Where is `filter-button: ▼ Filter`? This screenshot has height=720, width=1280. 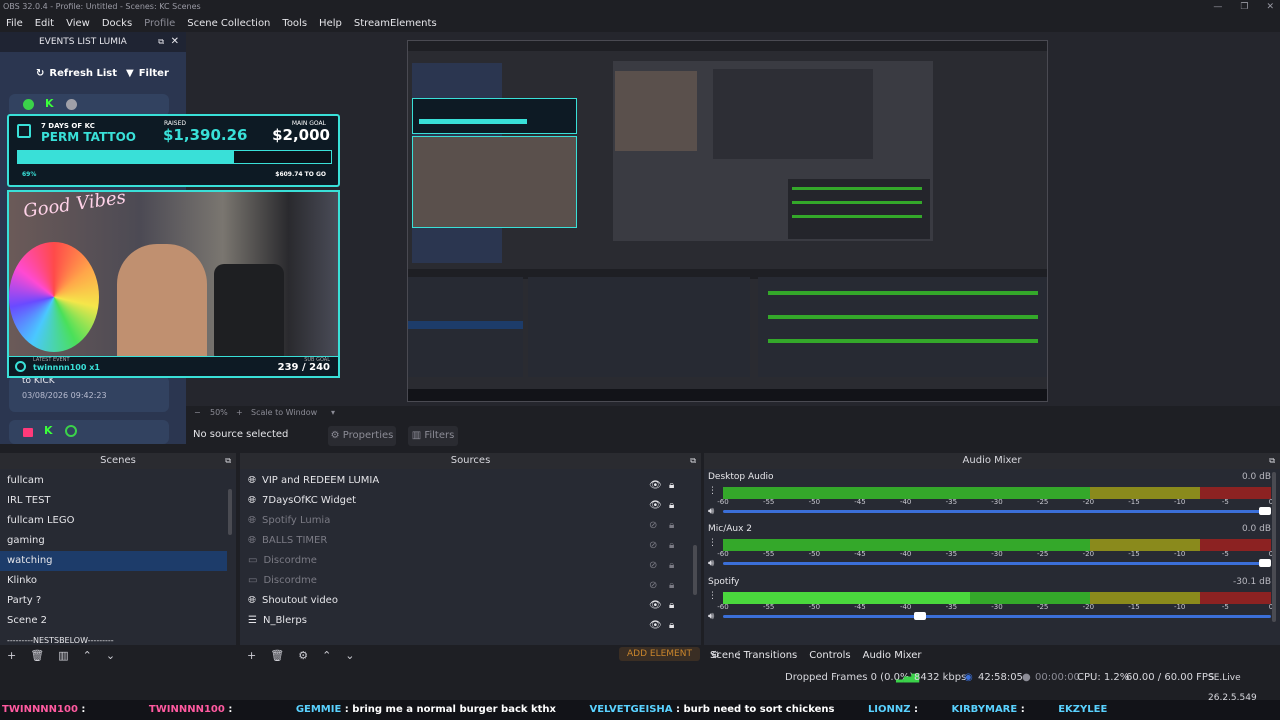 filter-button: ▼ Filter is located at coordinates (147, 73).